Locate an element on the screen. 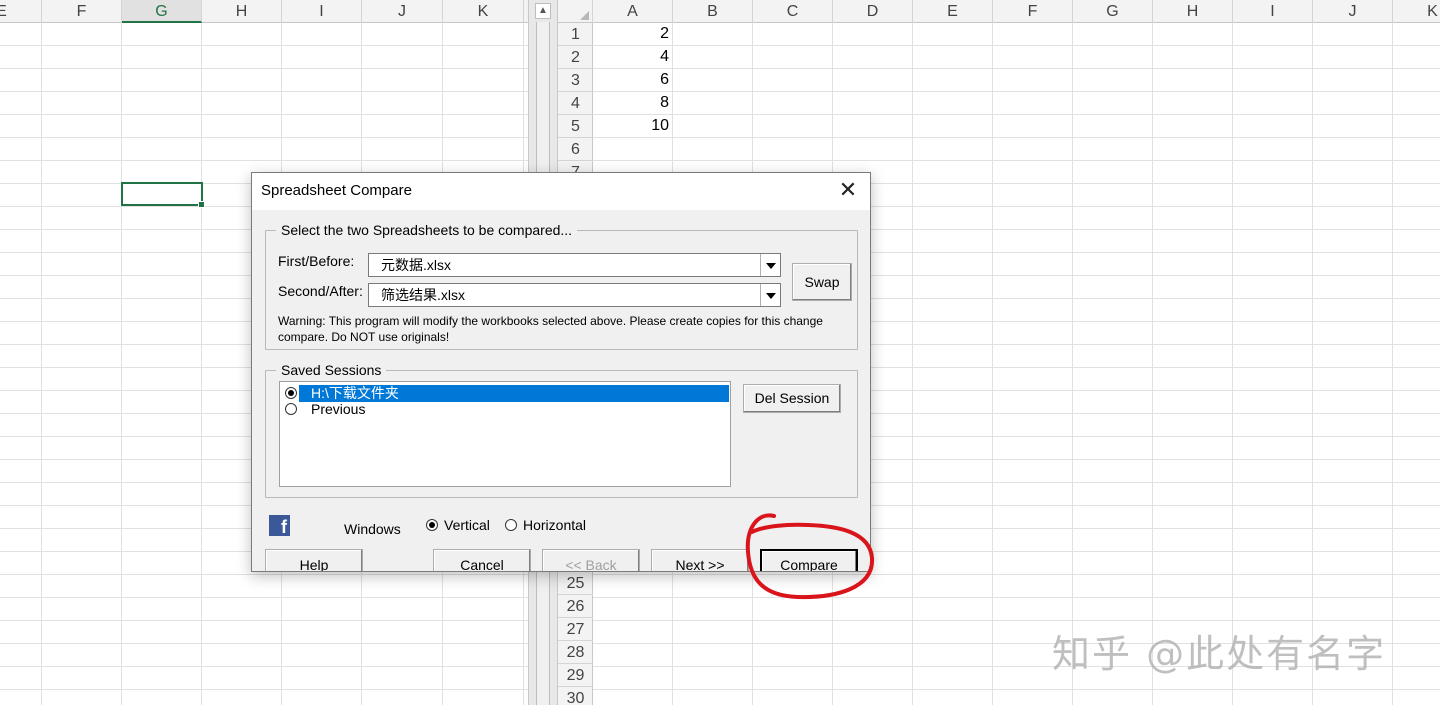  left-column-header-k: K is located at coordinates (483, 11).